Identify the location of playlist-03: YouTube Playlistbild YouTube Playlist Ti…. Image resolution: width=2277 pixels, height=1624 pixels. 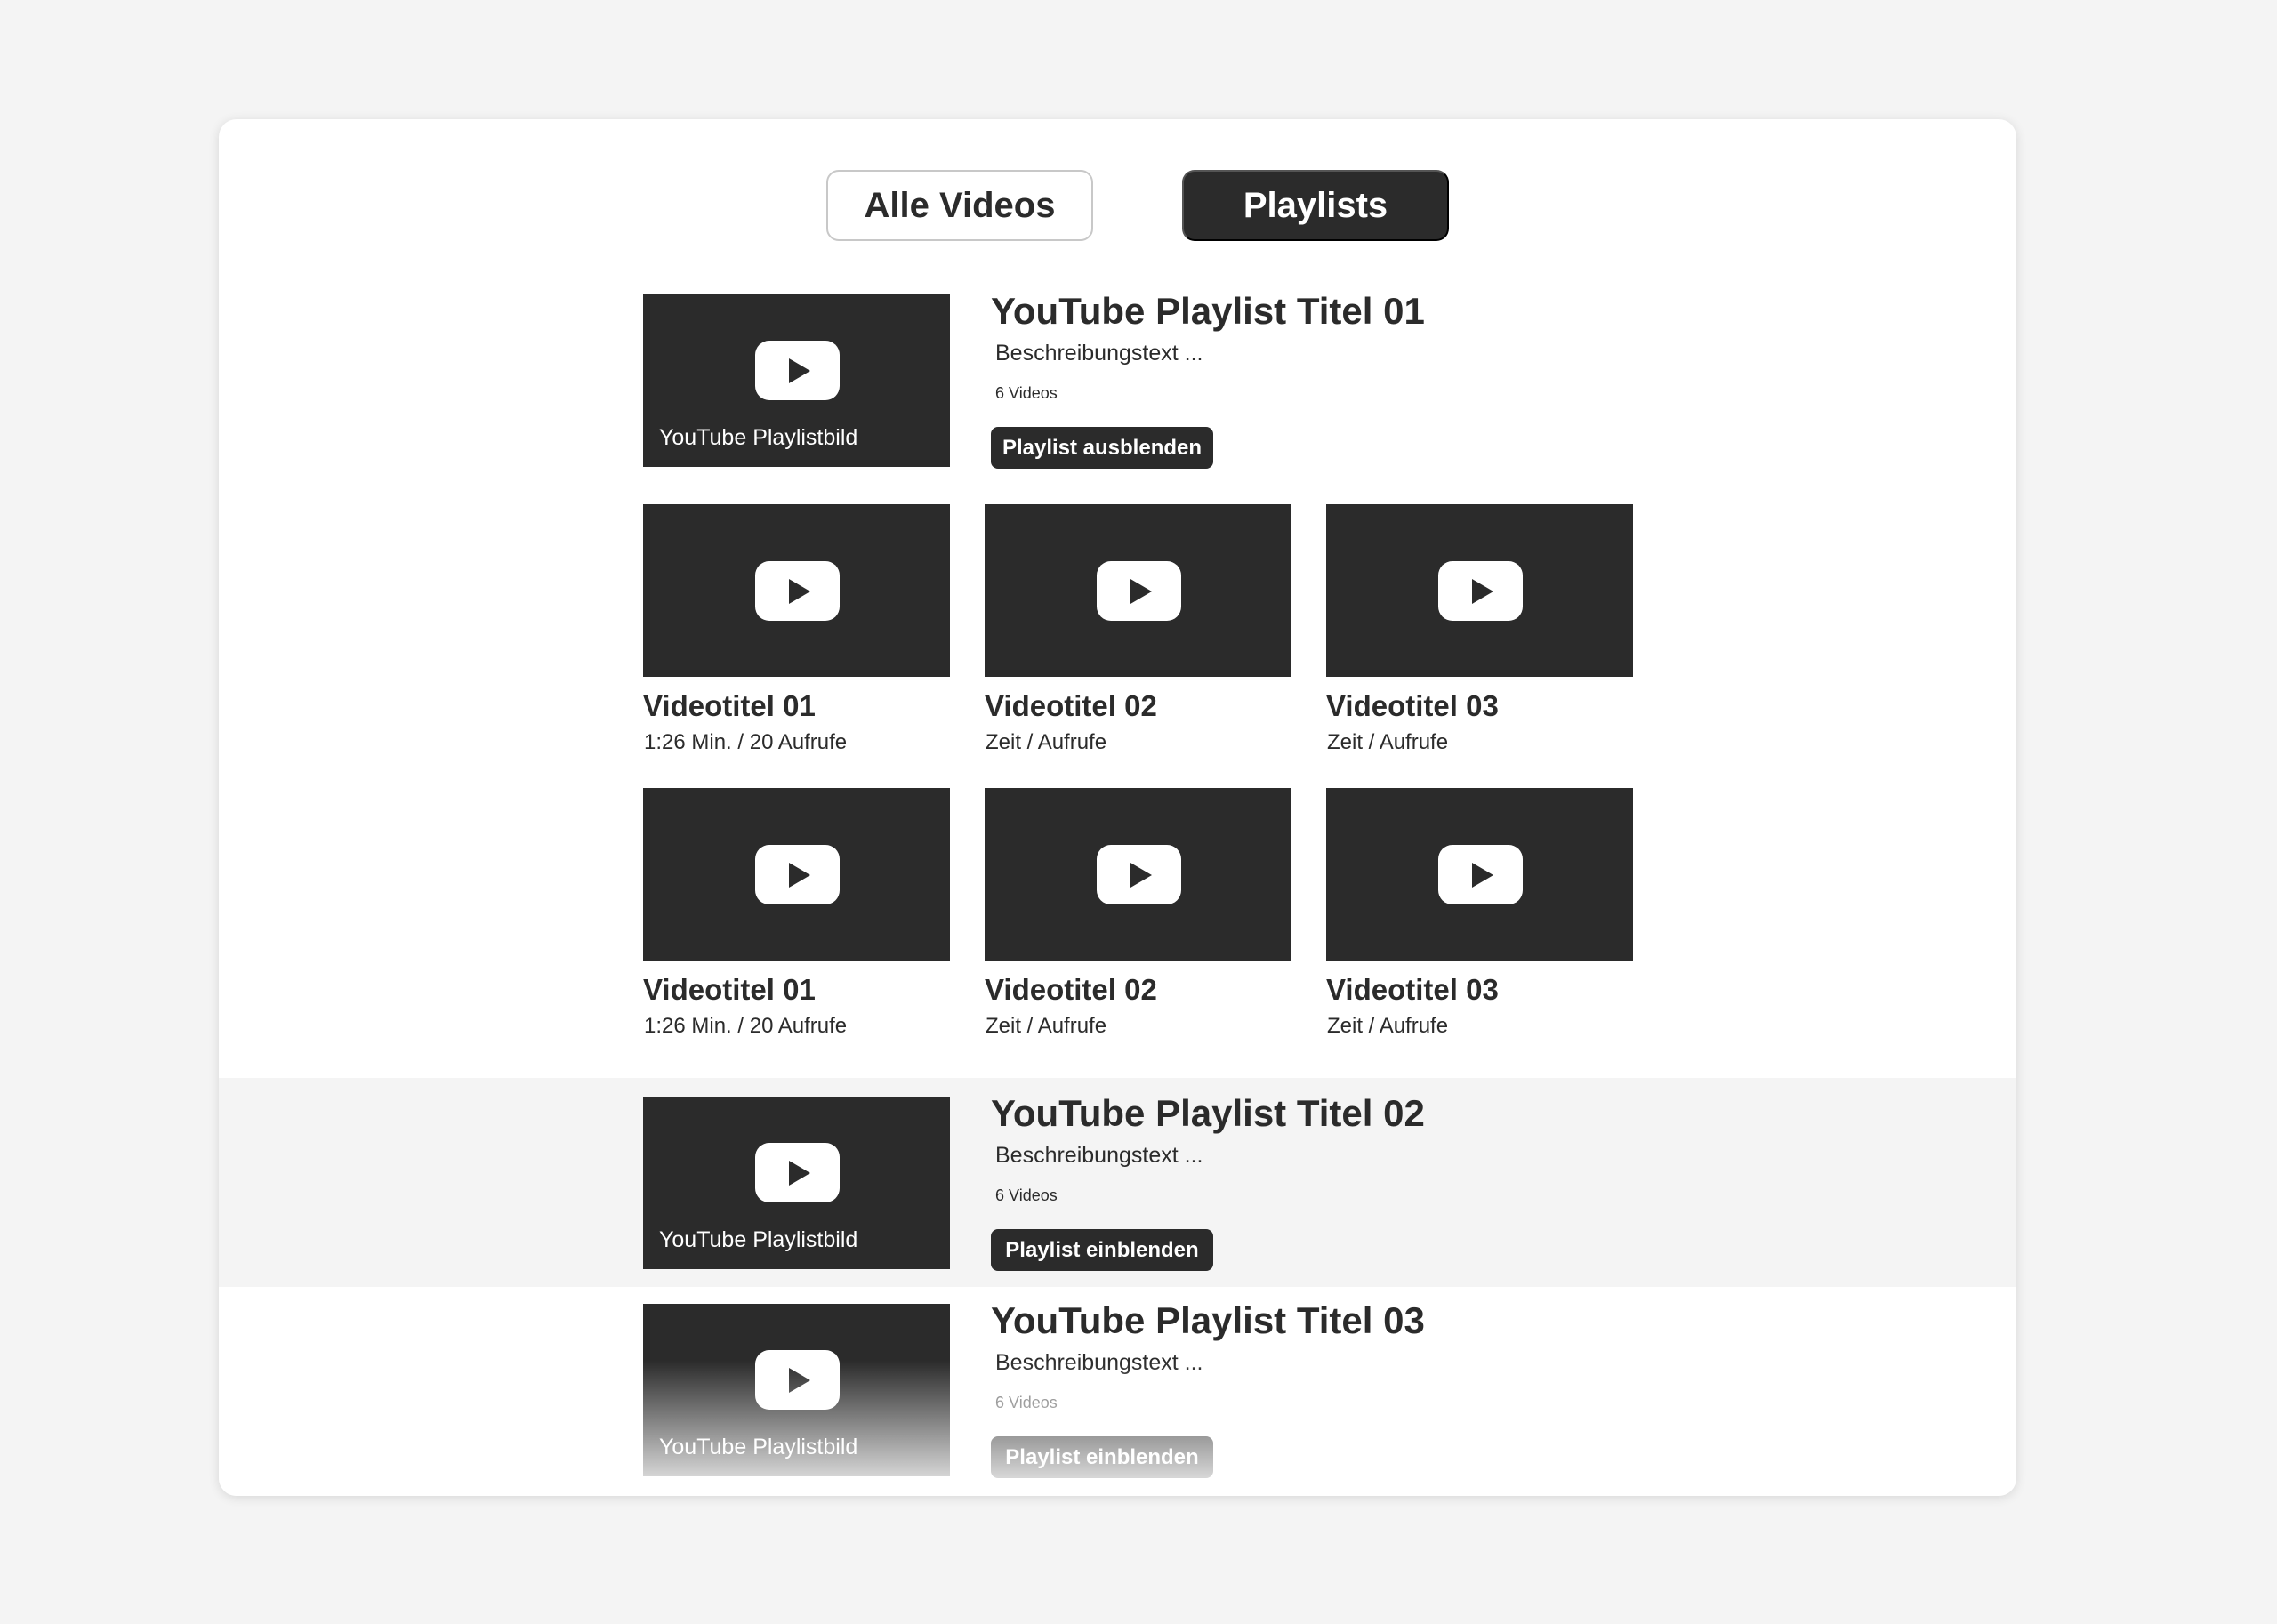
(1117, 1391).